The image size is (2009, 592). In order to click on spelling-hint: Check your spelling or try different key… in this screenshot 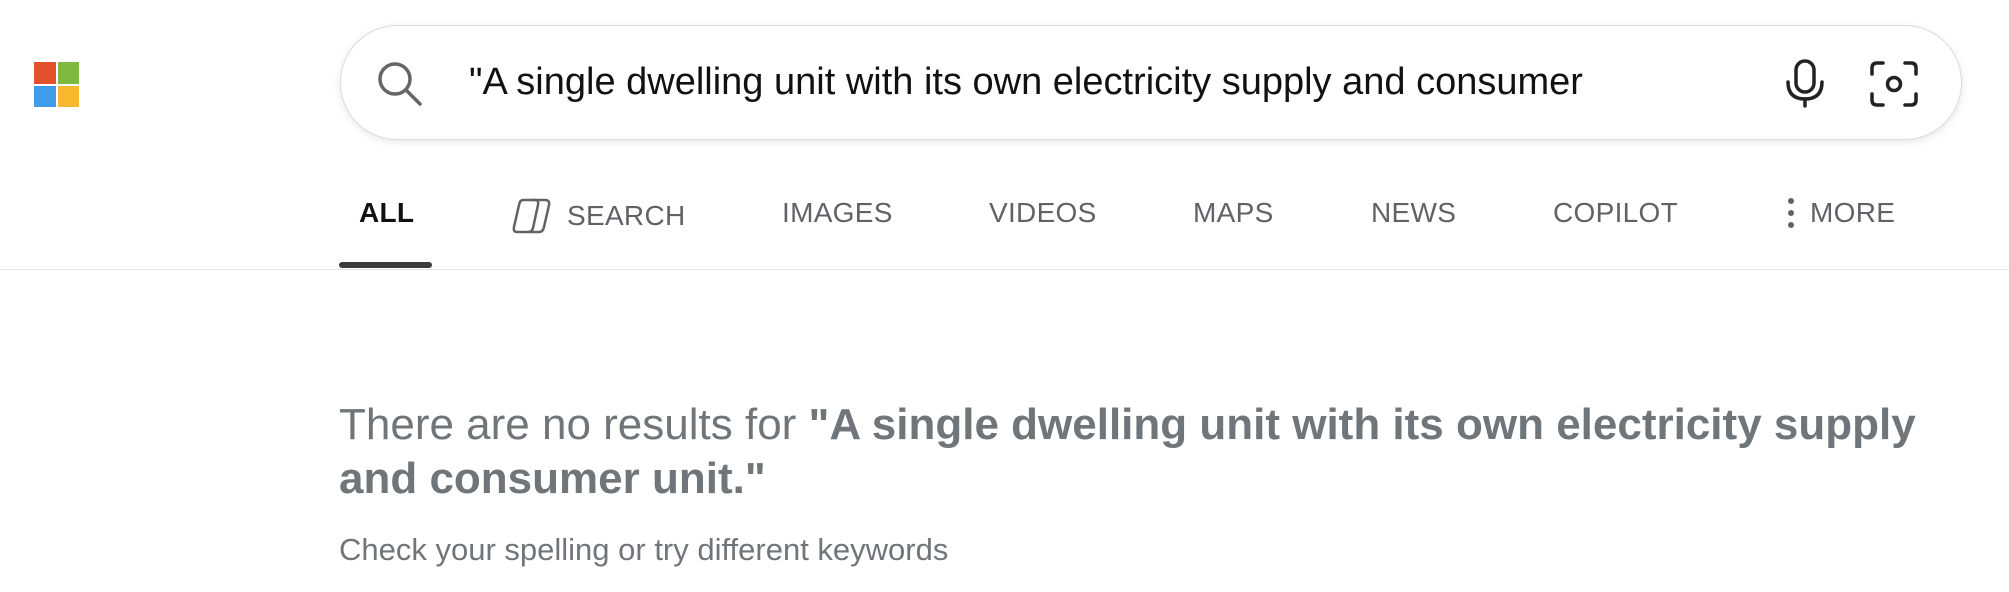, I will do `click(644, 549)`.